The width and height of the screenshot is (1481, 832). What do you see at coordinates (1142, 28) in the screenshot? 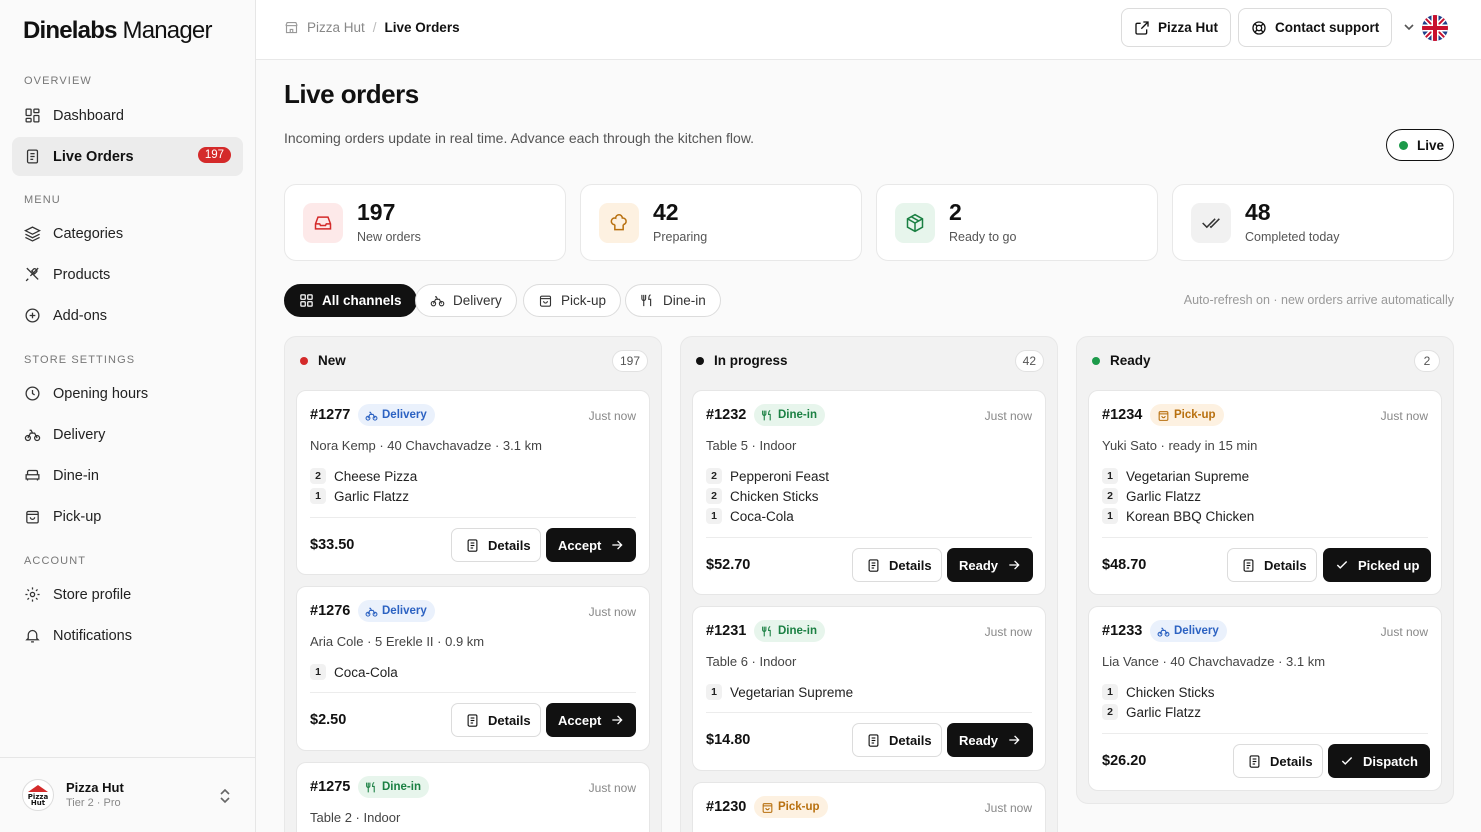
I see `external-link-icon` at bounding box center [1142, 28].